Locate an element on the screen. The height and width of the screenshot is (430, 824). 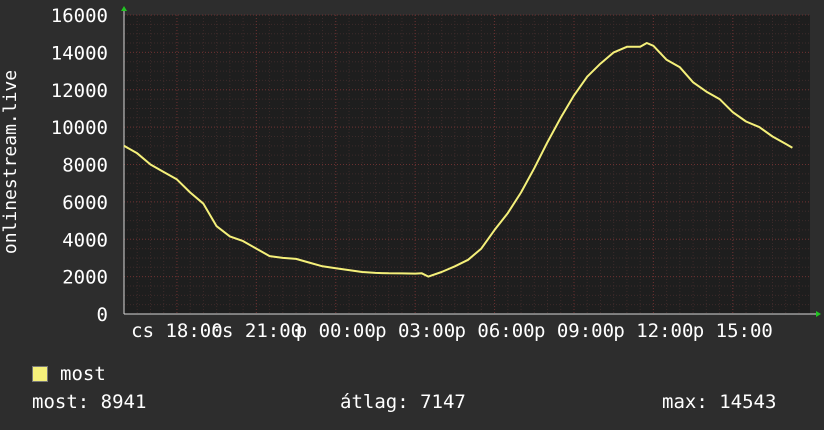
y-tick-label: 10000 is located at coordinates (79, 128).